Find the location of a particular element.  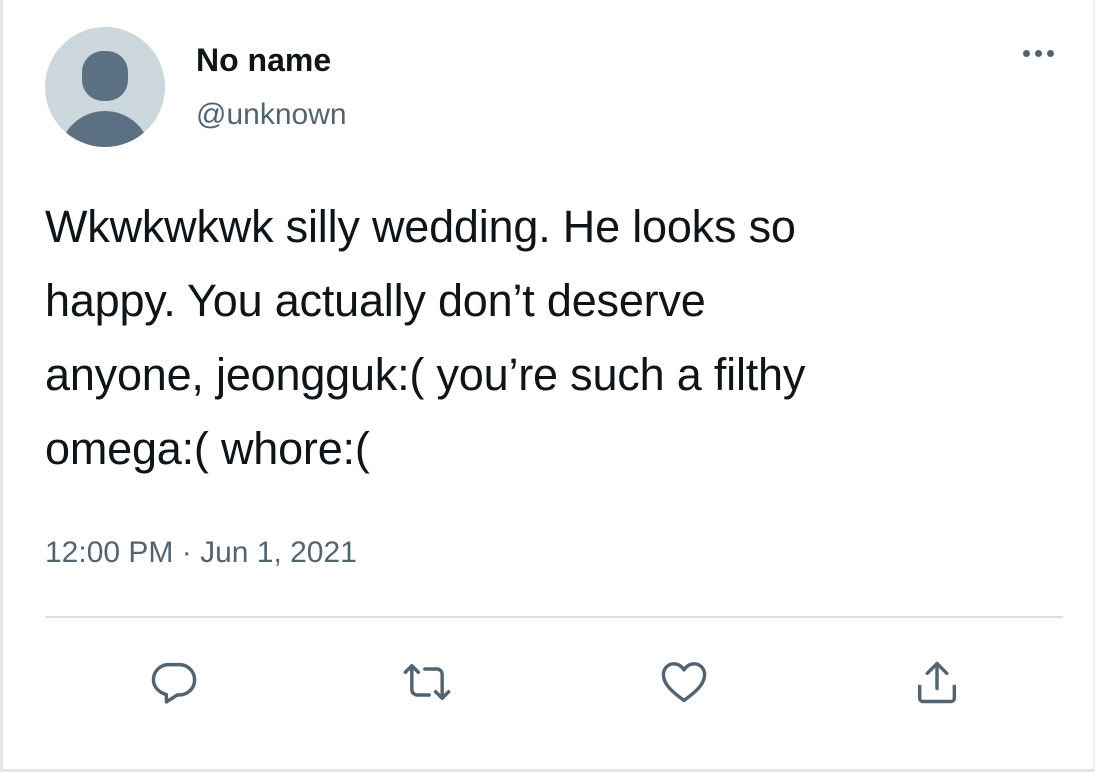

avatar-body-shape is located at coordinates (105, 129).